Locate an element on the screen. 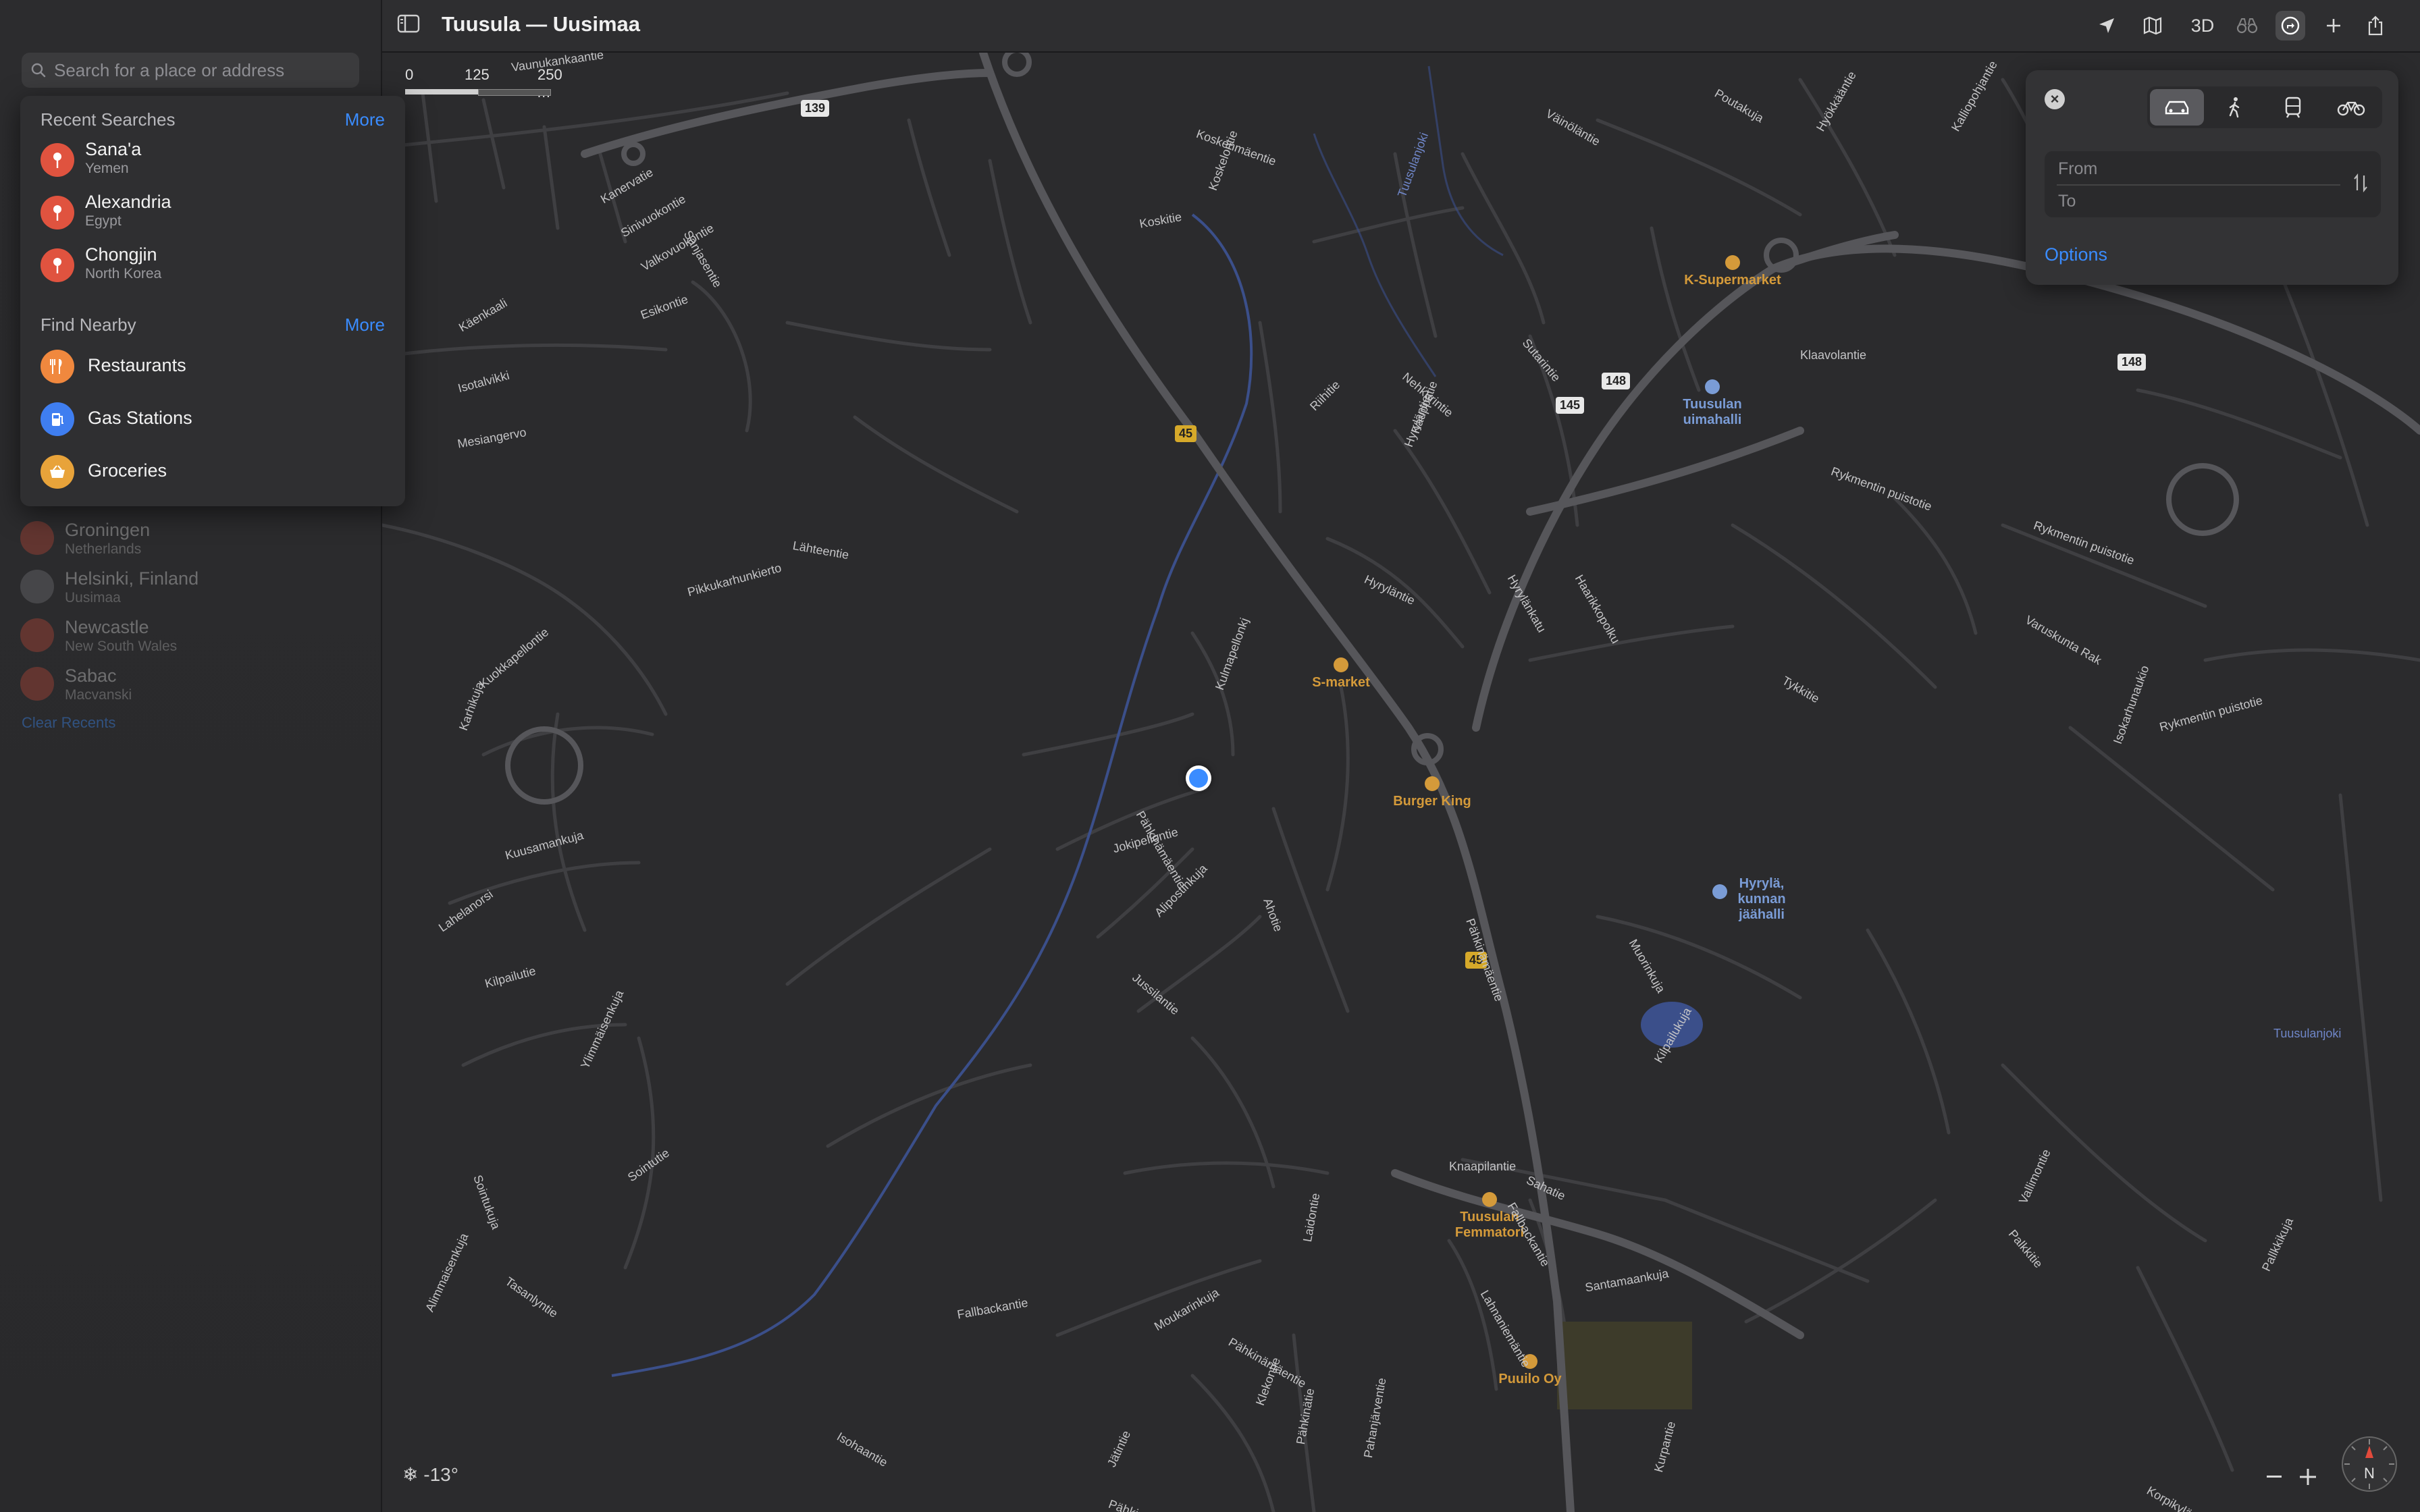  walk-icon is located at coordinates (2235, 107).